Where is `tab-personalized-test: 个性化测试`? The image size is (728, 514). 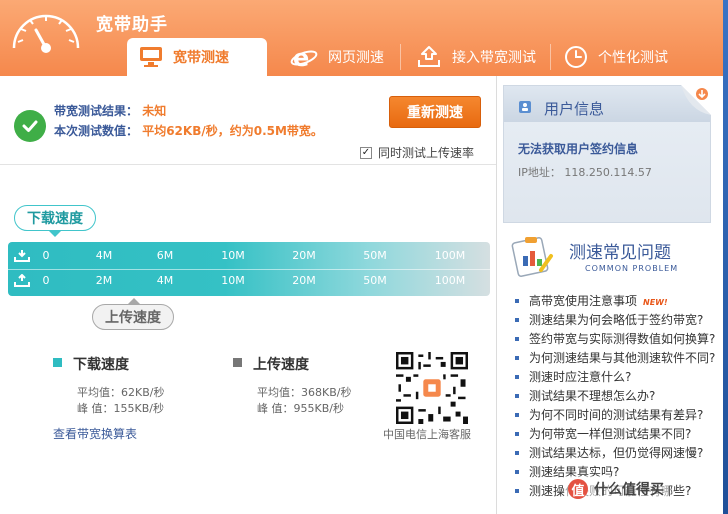
tab-personalized-test: 个性化测试 is located at coordinates (616, 57).